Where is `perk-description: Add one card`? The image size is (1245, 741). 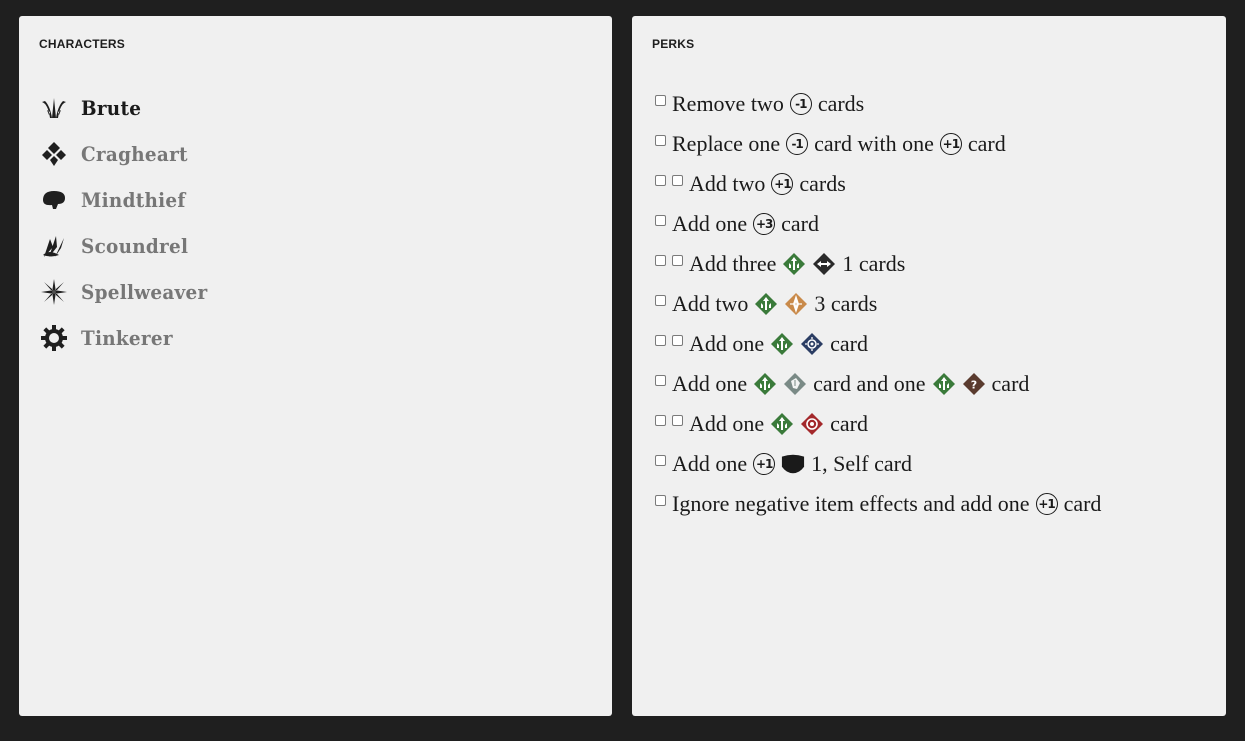
perk-description: Add one card is located at coordinates (778, 344).